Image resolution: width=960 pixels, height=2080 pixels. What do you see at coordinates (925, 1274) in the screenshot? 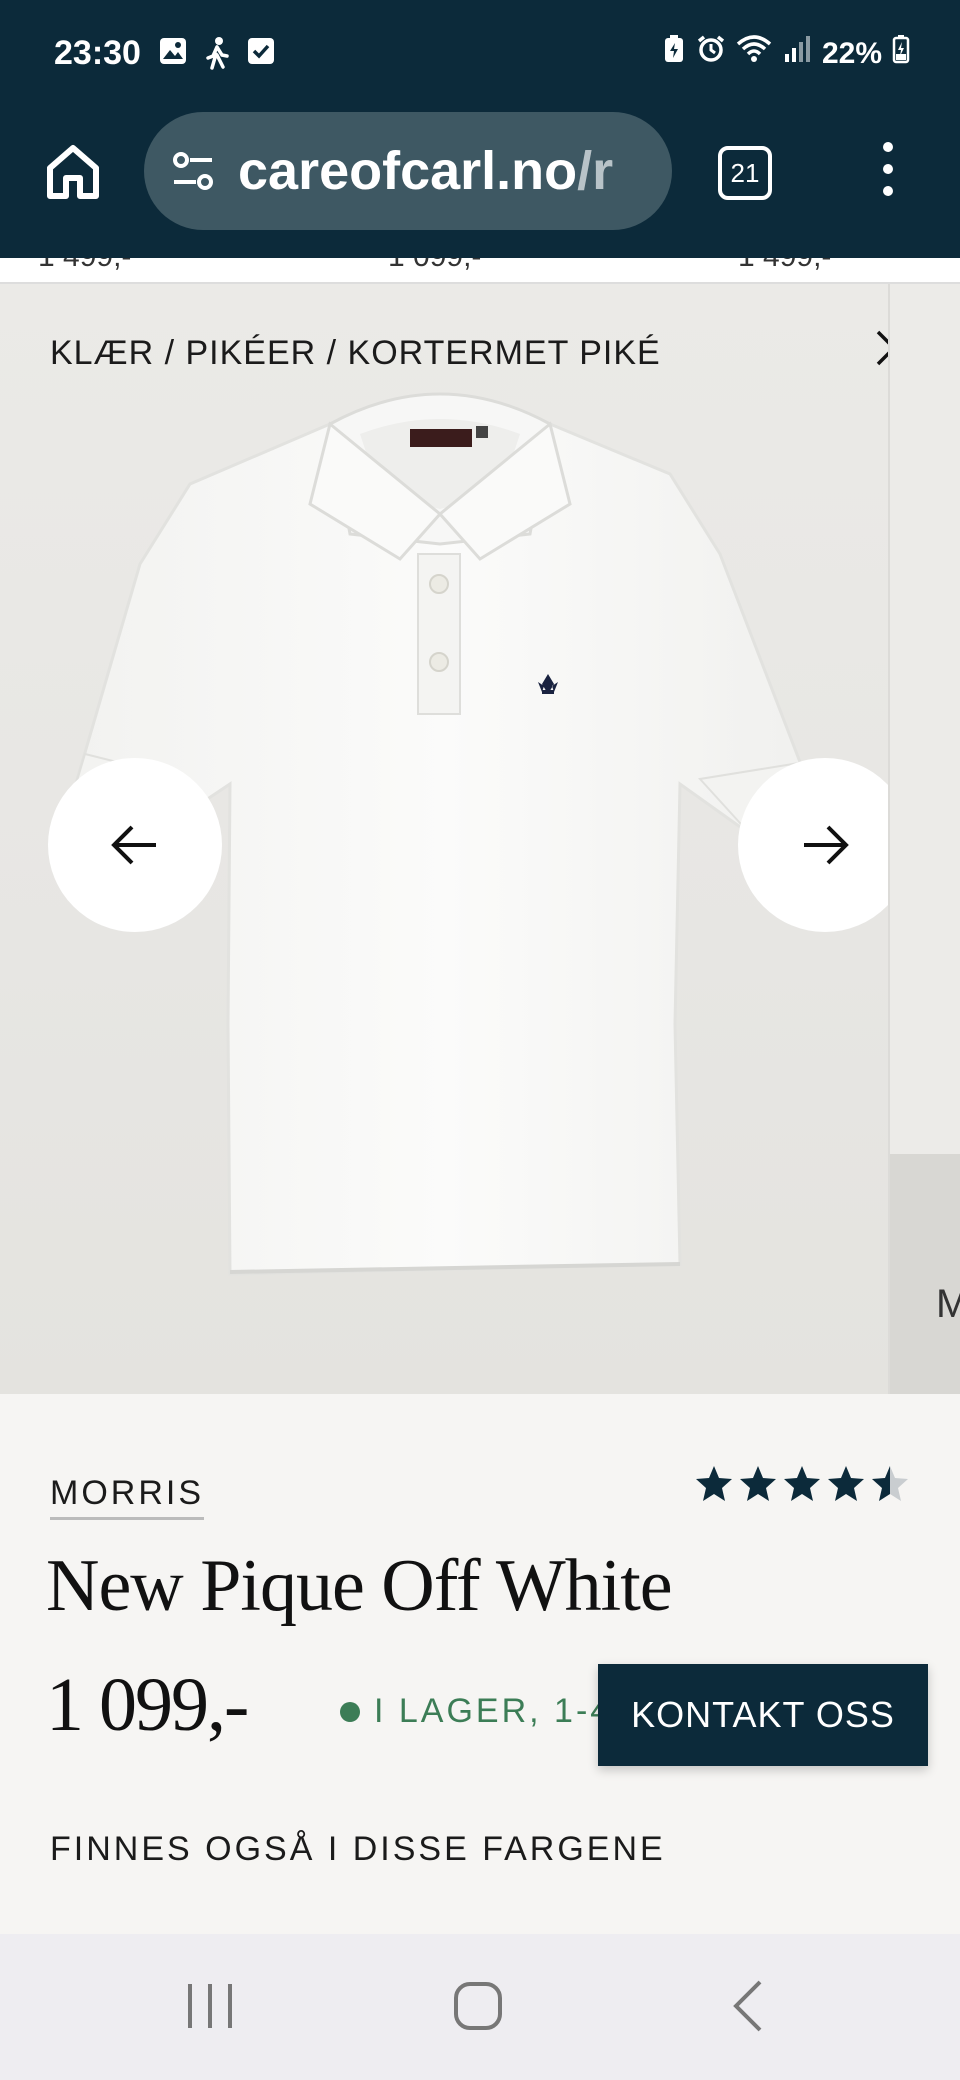
I see `peek-floor` at bounding box center [925, 1274].